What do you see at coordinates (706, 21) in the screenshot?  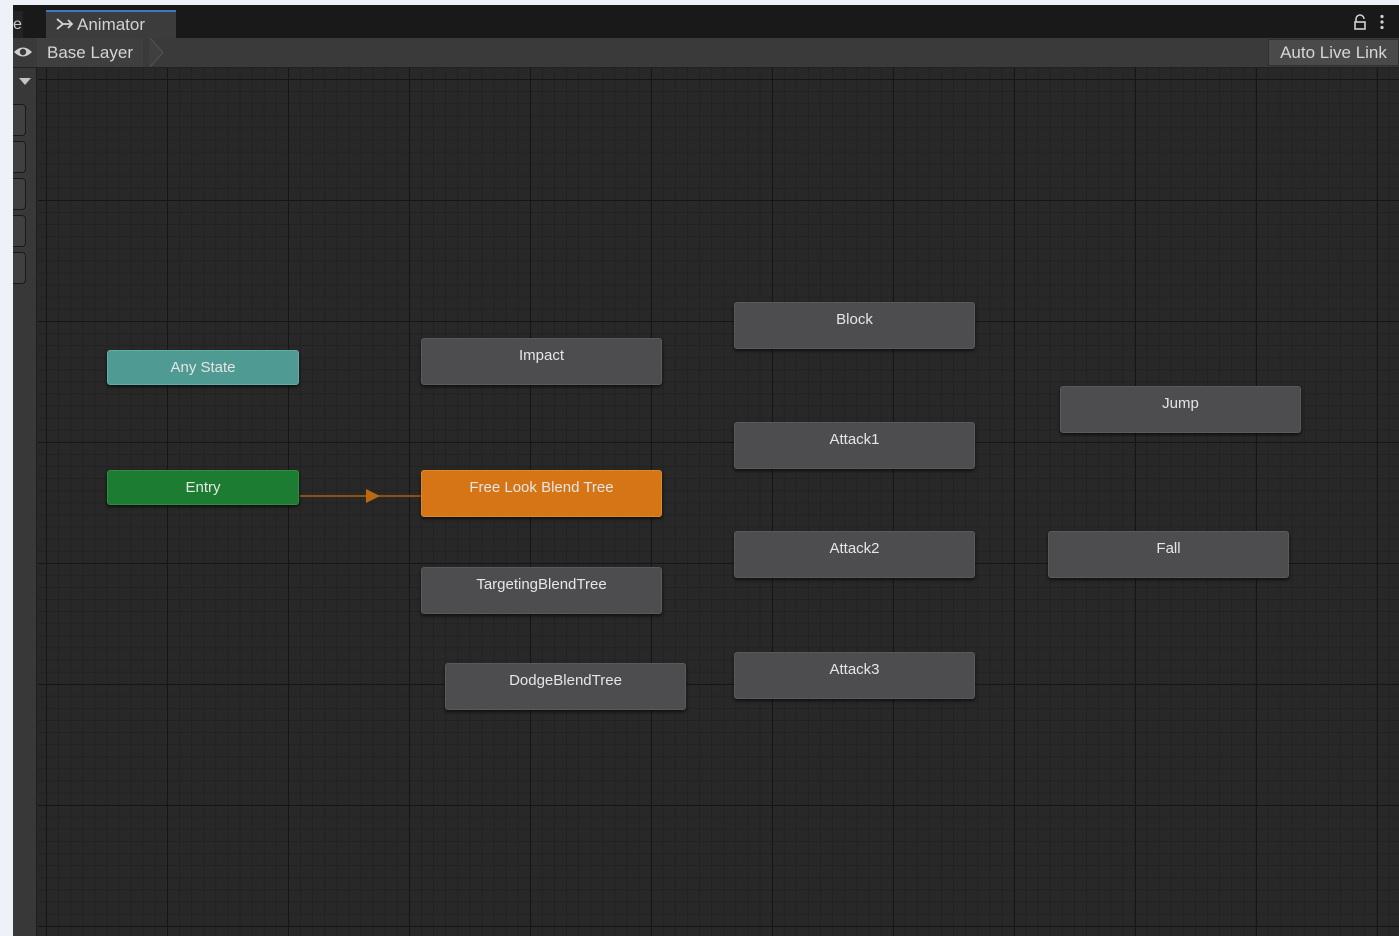 I see `tab-bar: e Animator` at bounding box center [706, 21].